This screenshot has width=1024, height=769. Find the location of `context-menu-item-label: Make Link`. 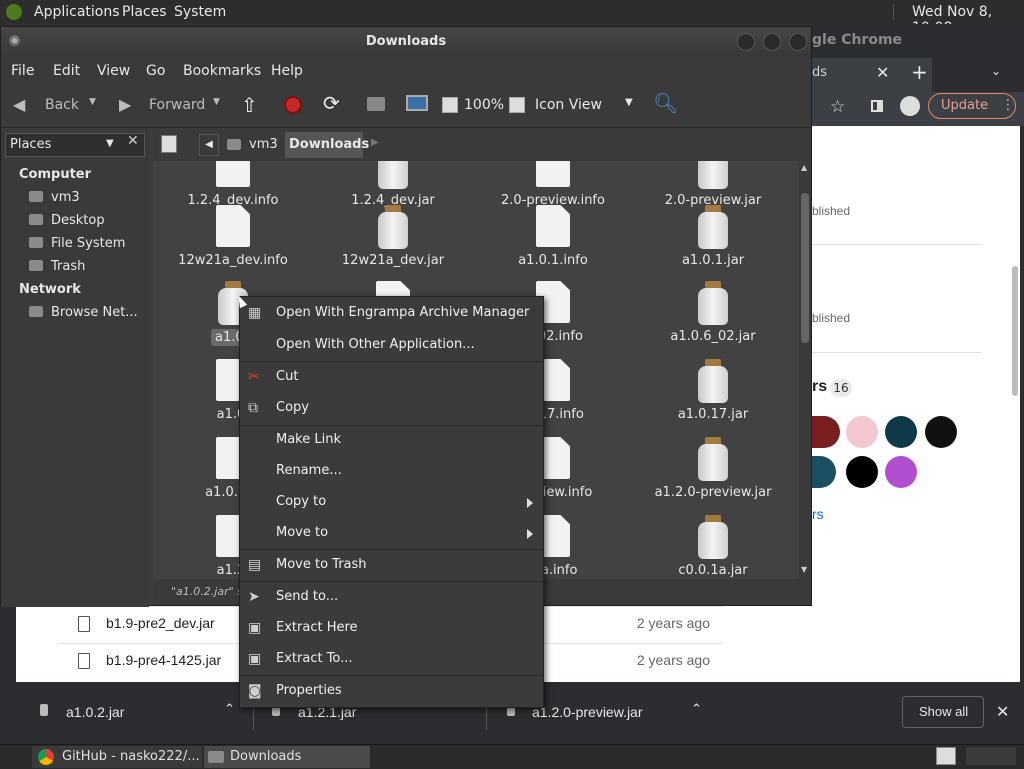

context-menu-item-label: Make Link is located at coordinates (308, 439).